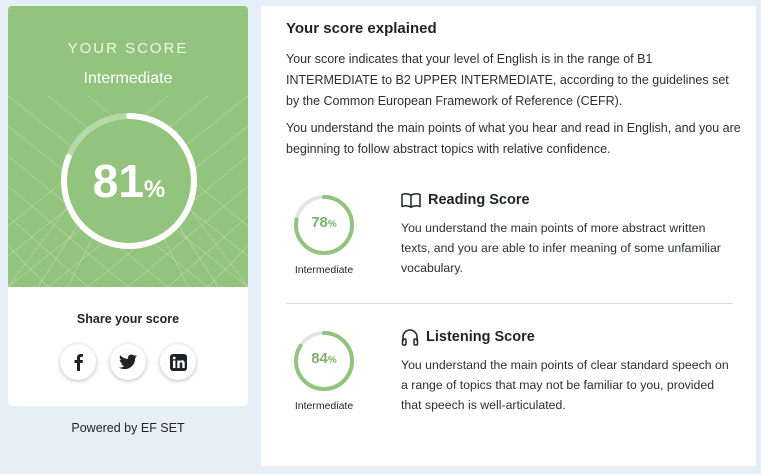  Describe the element at coordinates (319, 358) in the screenshot. I see `listening-score-number: 84` at that location.